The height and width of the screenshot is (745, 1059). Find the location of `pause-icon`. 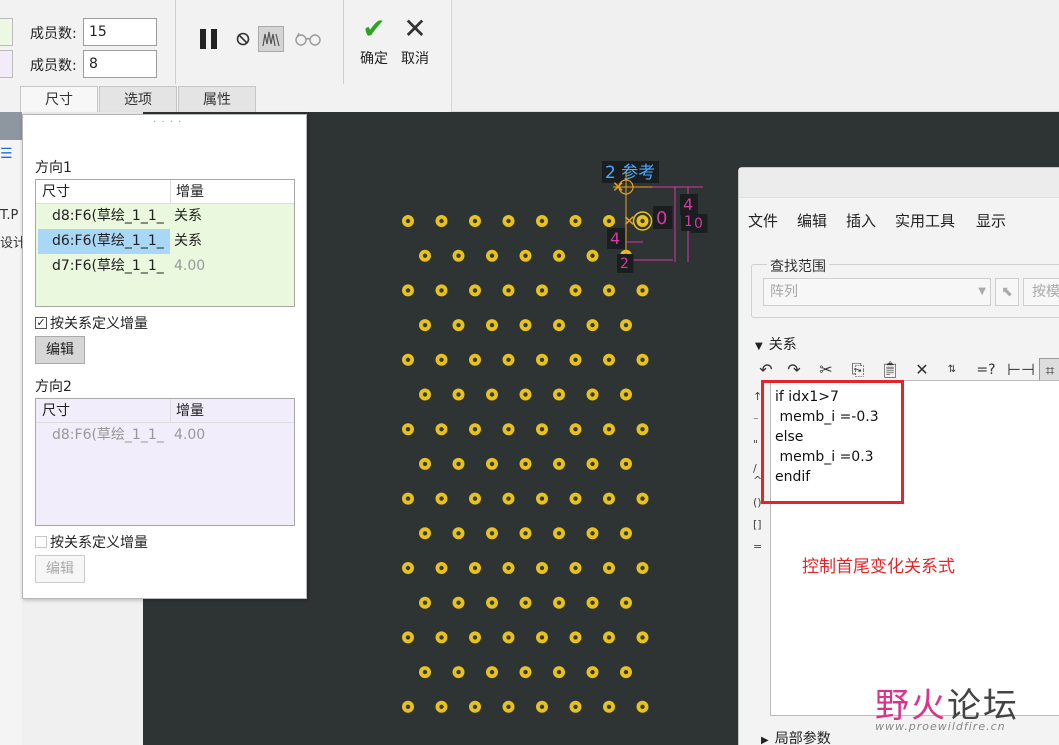

pause-icon is located at coordinates (209, 39).